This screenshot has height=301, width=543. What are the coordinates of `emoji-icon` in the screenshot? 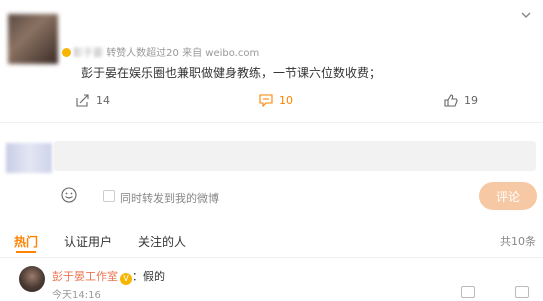 It's located at (69, 195).